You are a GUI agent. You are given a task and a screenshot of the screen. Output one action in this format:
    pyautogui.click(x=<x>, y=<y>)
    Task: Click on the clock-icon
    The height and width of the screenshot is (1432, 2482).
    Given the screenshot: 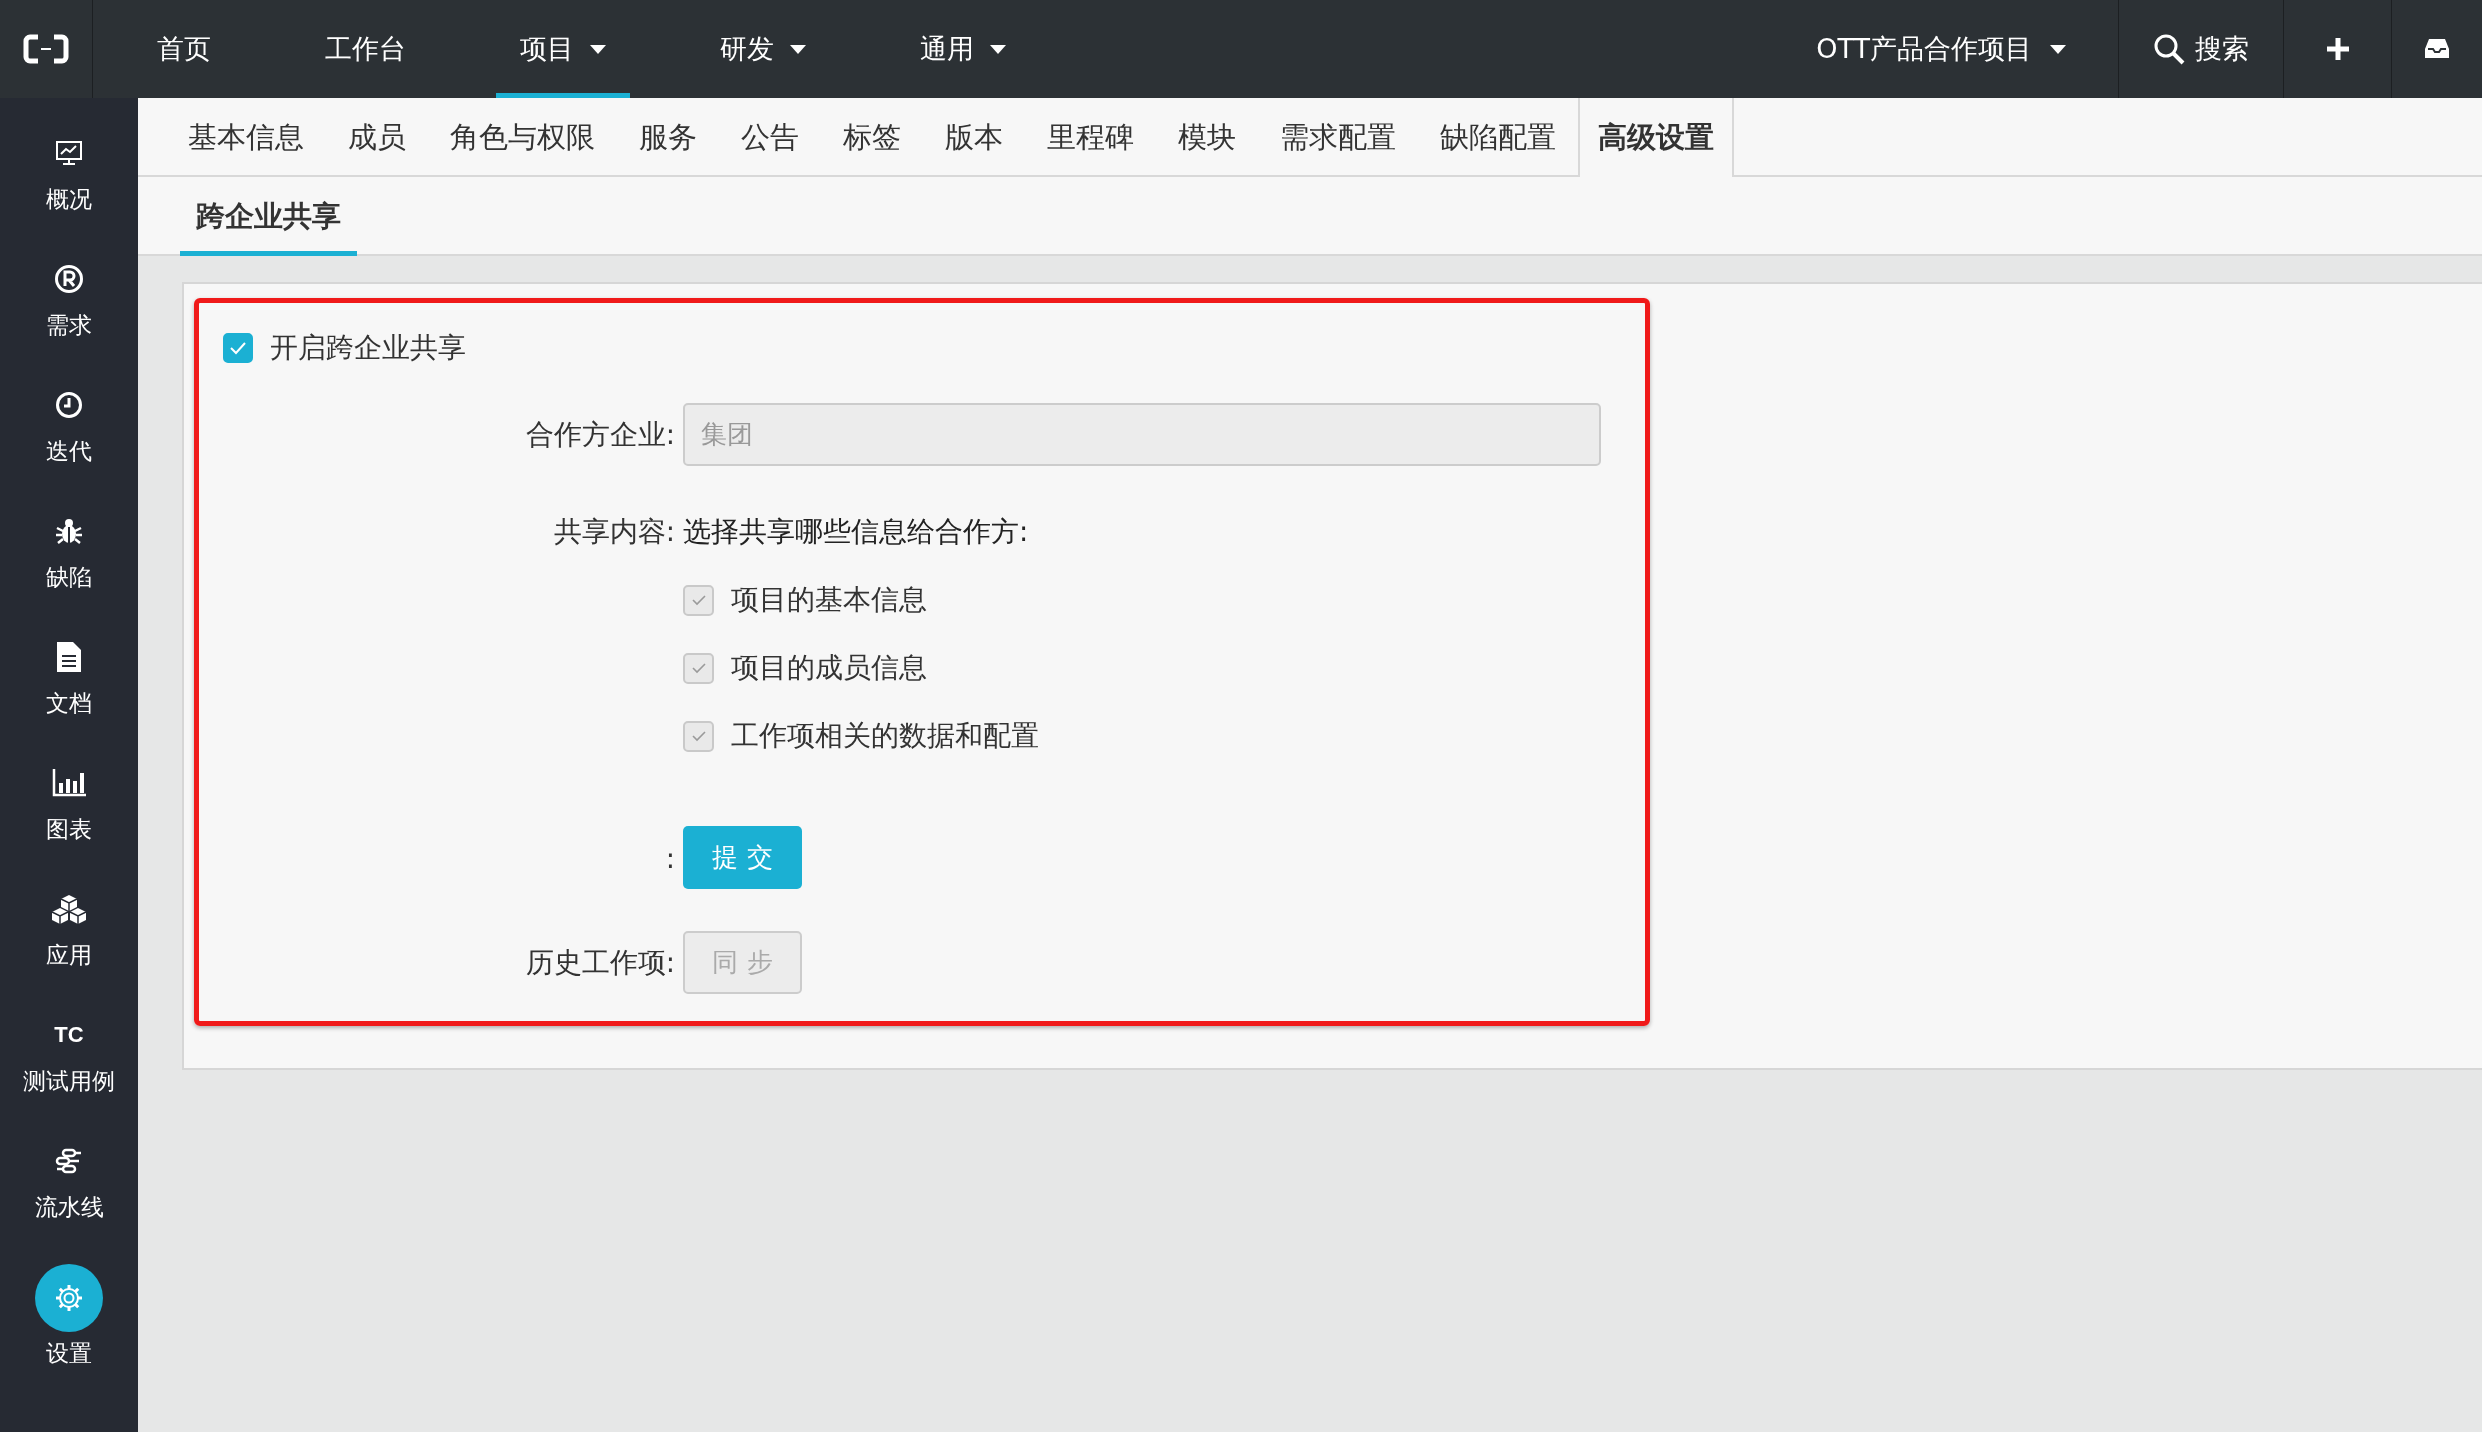 What is the action you would take?
    pyautogui.click(x=69, y=405)
    